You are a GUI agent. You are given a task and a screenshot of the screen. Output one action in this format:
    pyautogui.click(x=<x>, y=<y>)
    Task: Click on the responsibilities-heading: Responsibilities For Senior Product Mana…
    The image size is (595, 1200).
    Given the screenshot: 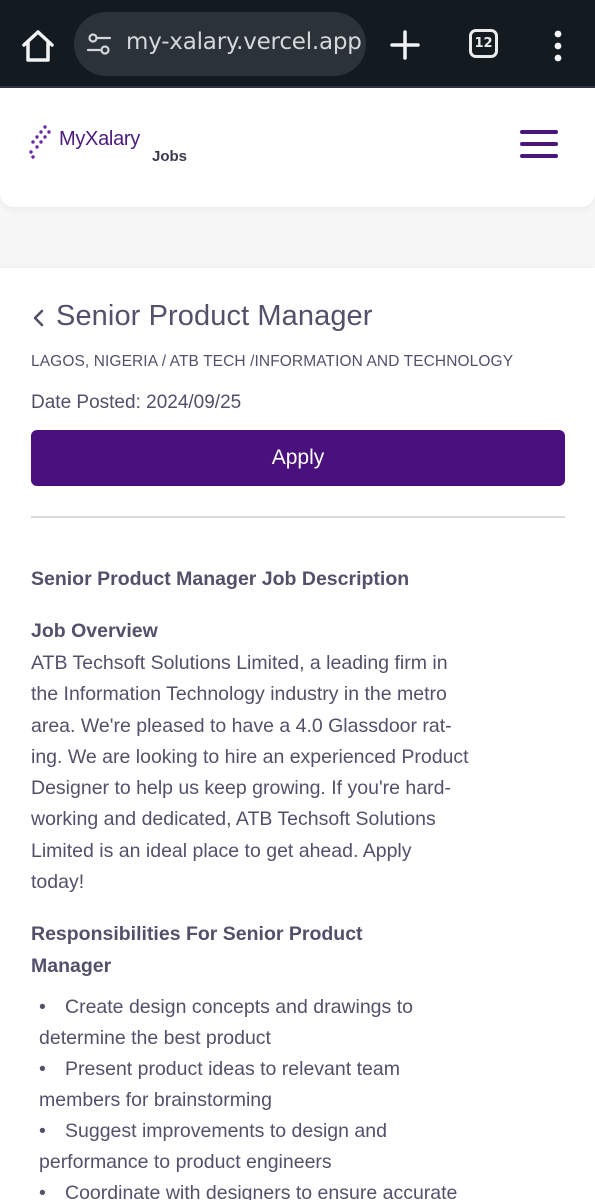 What is the action you would take?
    pyautogui.click(x=241, y=950)
    